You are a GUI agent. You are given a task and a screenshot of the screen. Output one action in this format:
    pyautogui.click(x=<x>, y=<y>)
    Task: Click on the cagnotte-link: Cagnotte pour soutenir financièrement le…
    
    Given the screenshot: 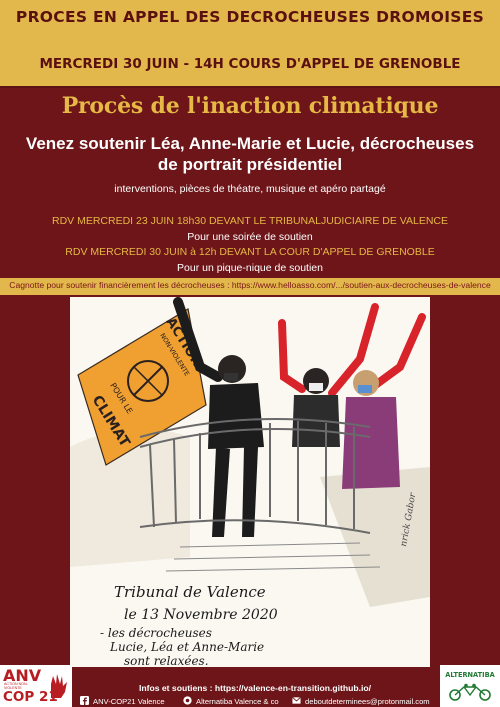 What is the action you would take?
    pyautogui.click(x=250, y=285)
    